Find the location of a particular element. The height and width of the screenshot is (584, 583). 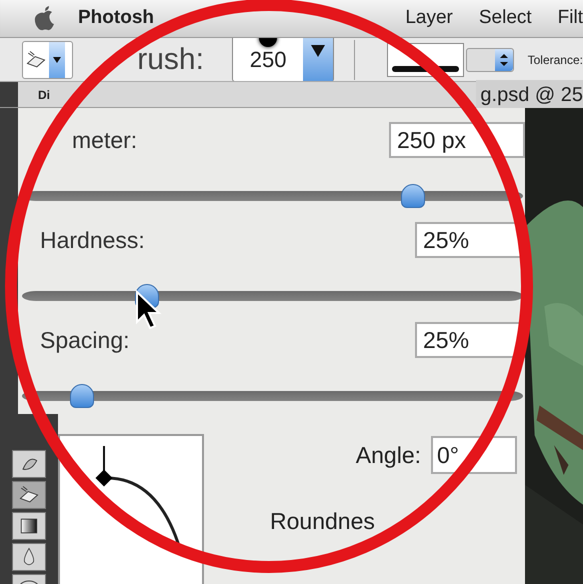

setting-label: meter: is located at coordinates (105, 140).